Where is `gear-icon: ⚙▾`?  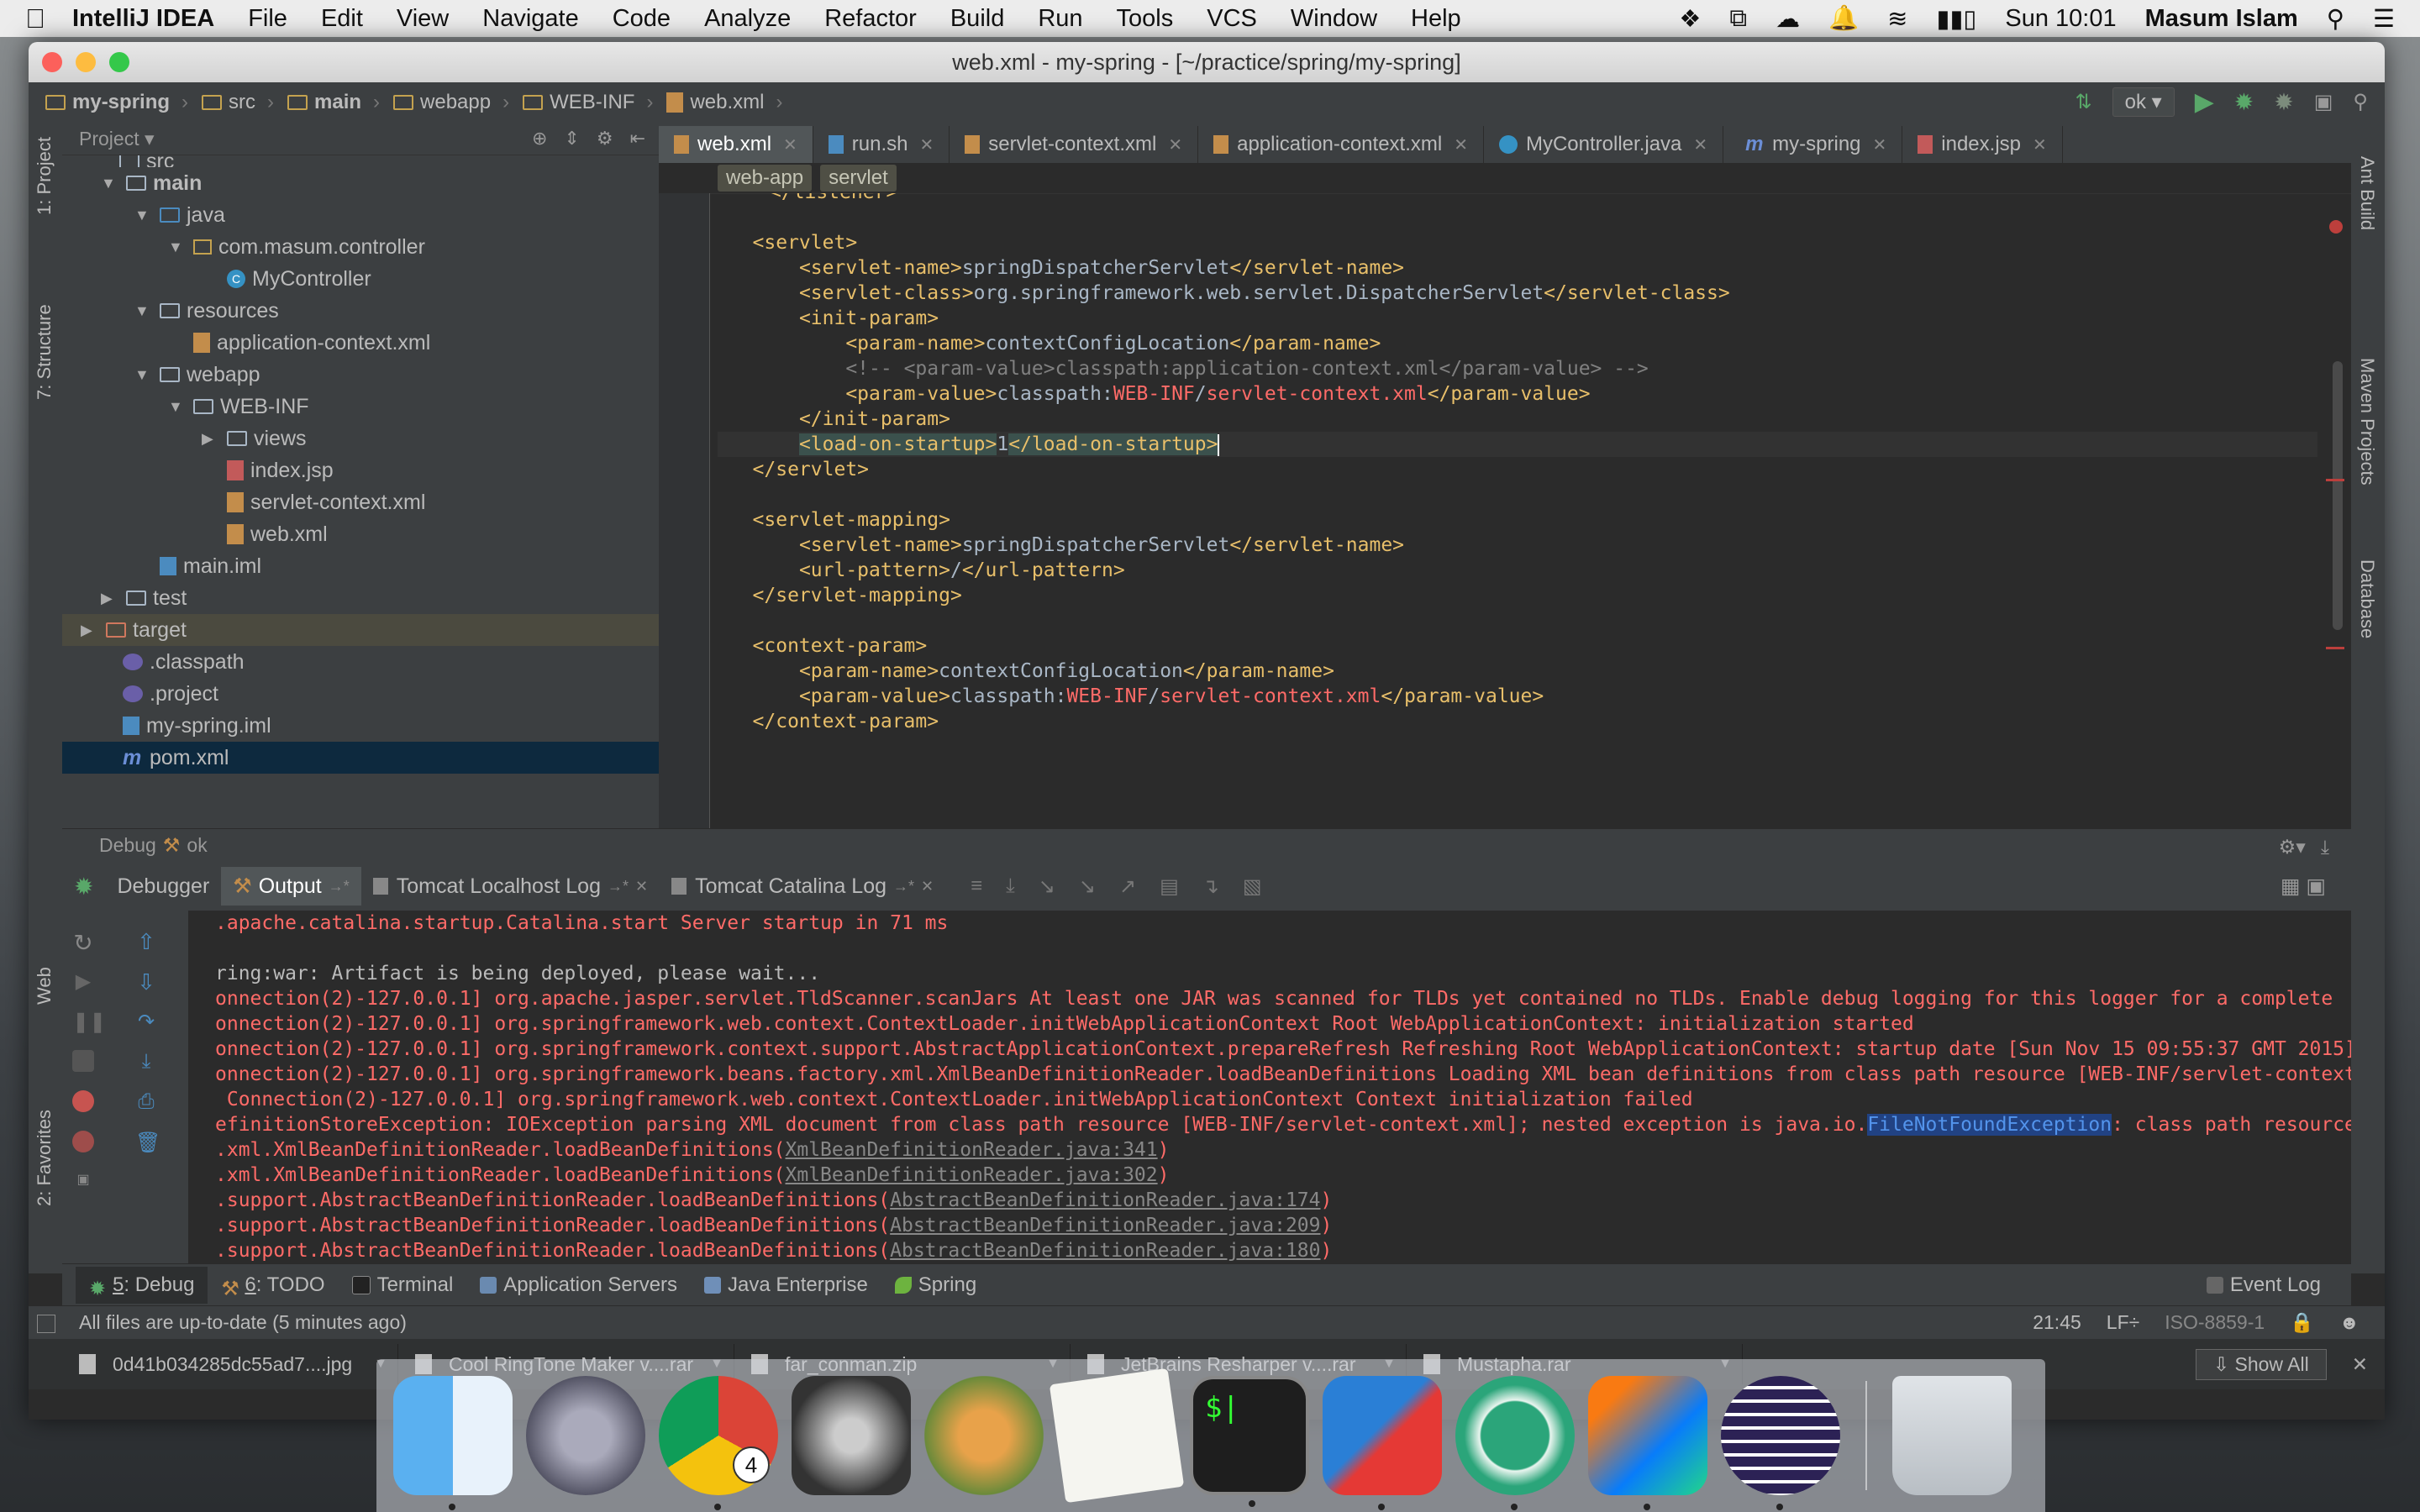 gear-icon: ⚙▾ is located at coordinates (2292, 847).